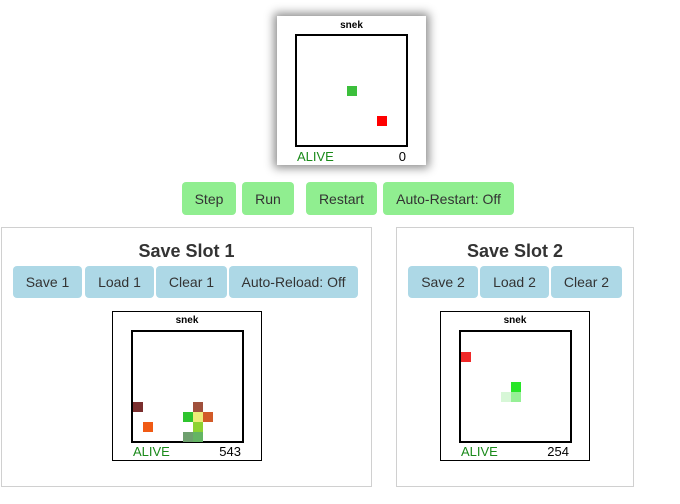 The image size is (680, 504). I want to click on clear-2-button: Clear 2, so click(586, 282).